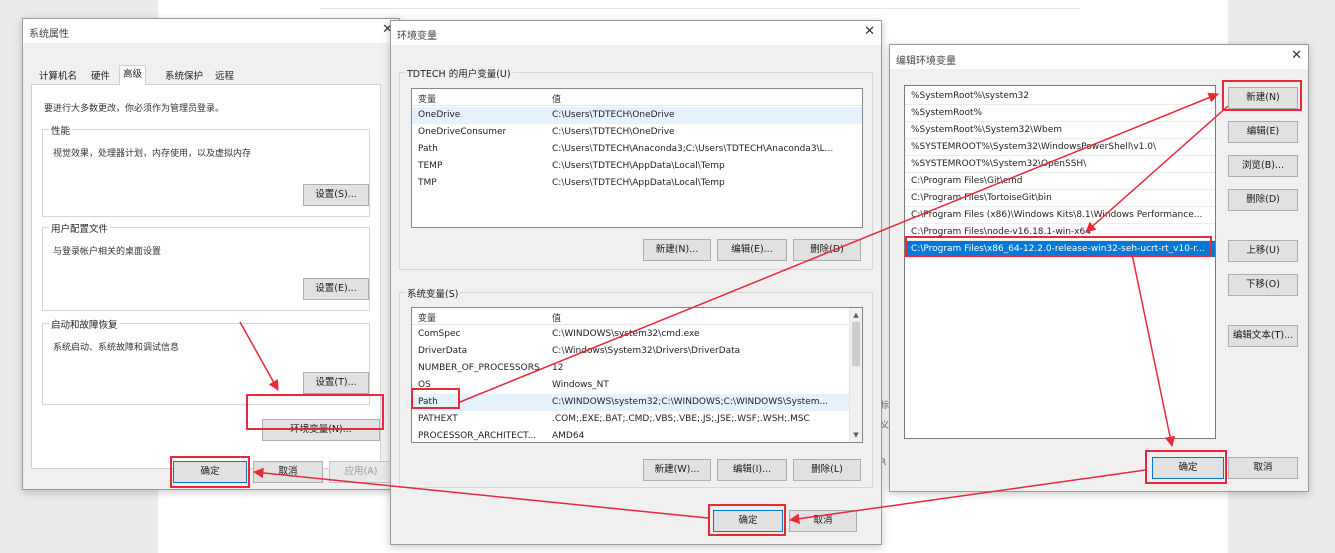 The height and width of the screenshot is (553, 1335). What do you see at coordinates (1263, 132) in the screenshot?
I see `edit-path-button: 编辑(E)` at bounding box center [1263, 132].